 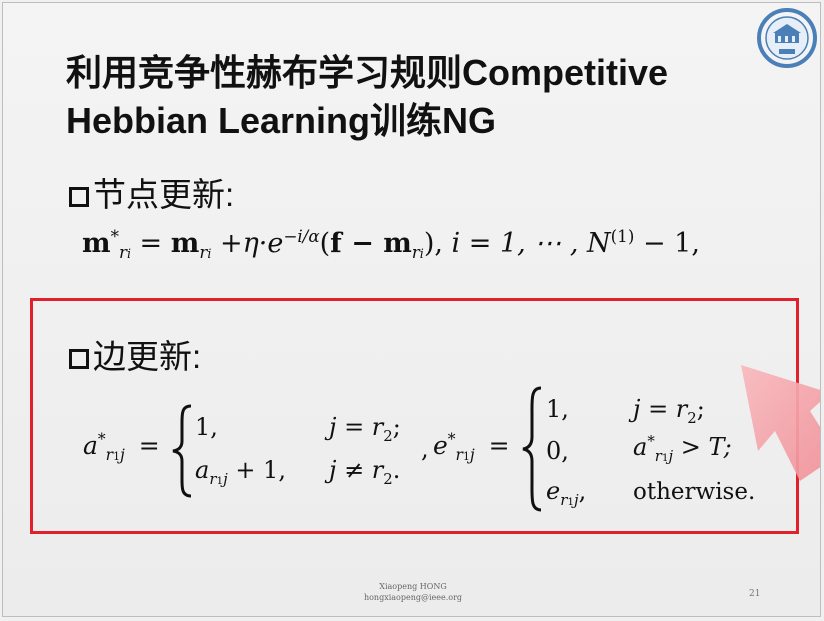 I want to click on eq2-e-case1-cond-text: j = r, so click(x=660, y=409).